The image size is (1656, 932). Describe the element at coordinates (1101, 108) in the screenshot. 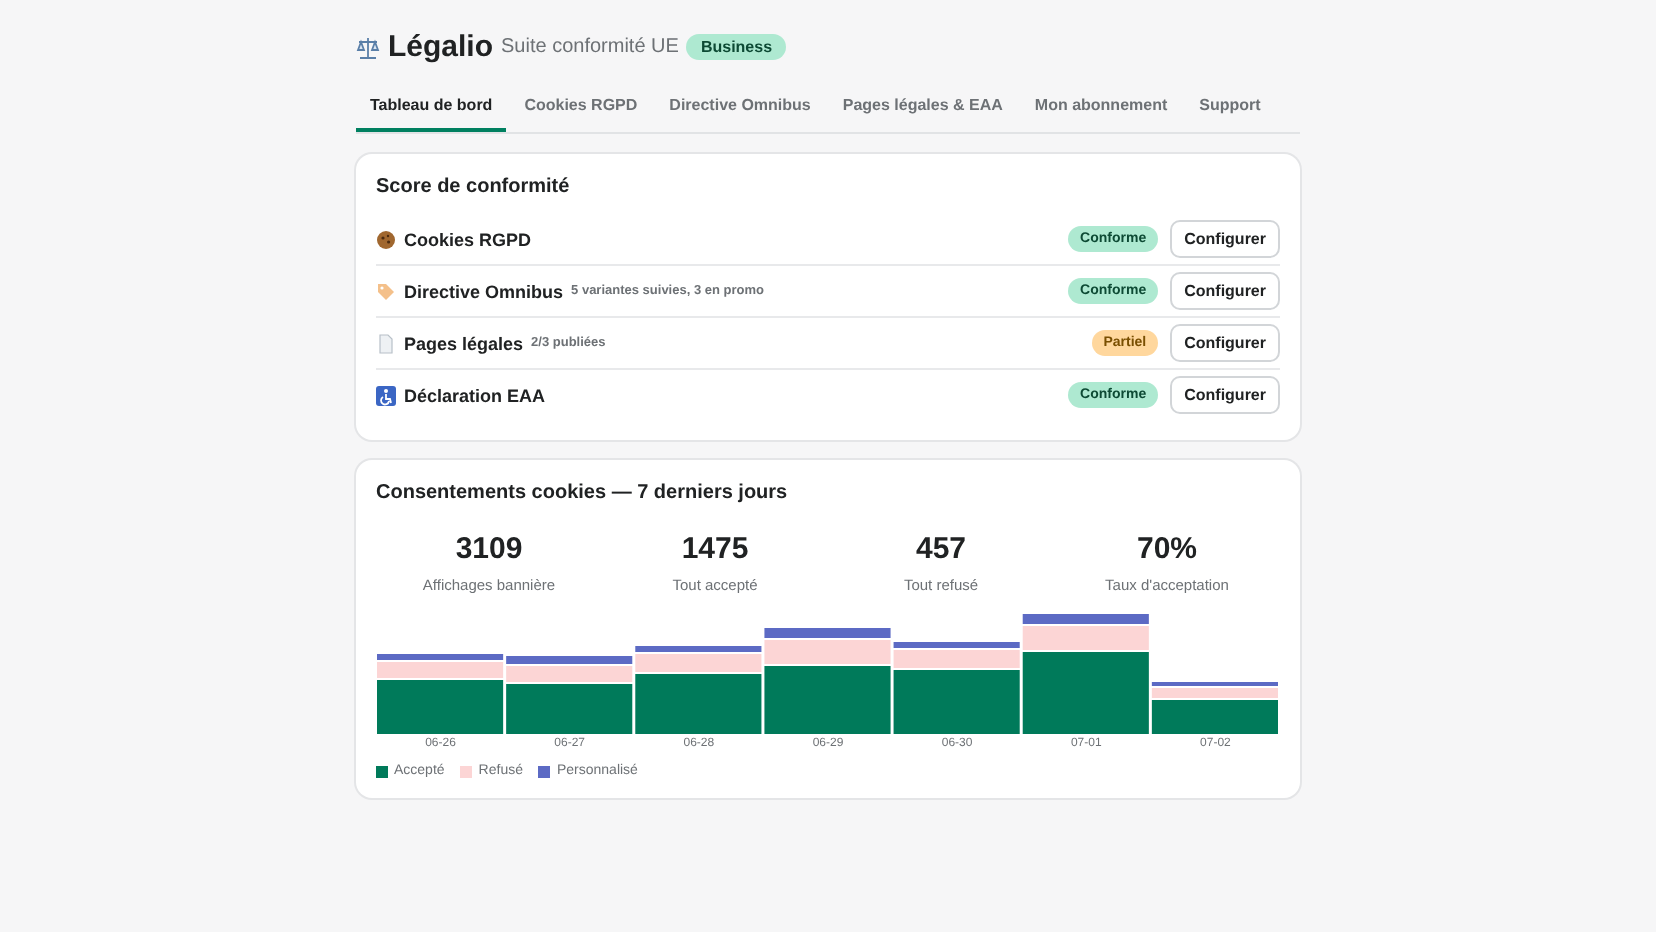

I see `nav-tab: Mon abonnement` at that location.